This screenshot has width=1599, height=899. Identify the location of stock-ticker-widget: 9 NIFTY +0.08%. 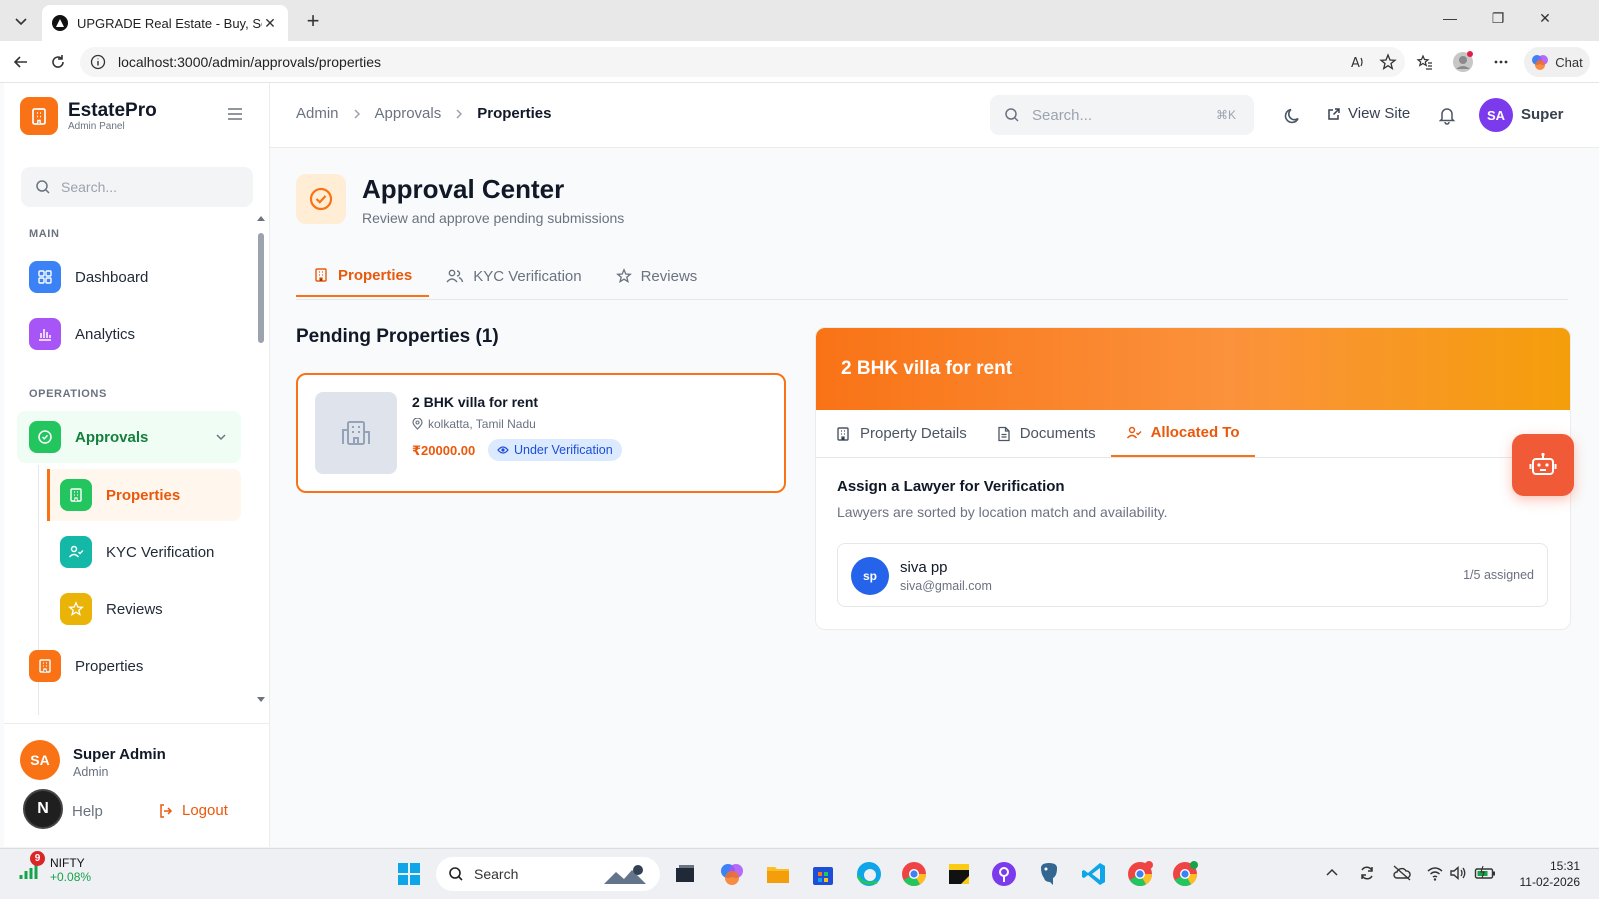
(55, 867).